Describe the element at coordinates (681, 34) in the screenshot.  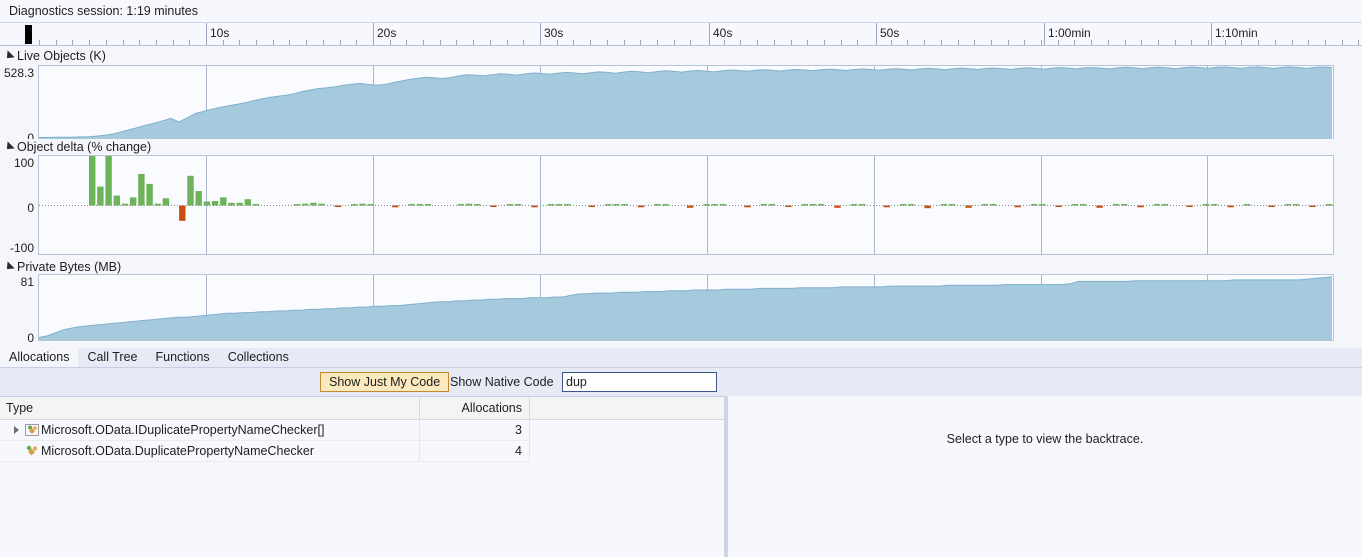
I see `timeline-ruler: 10s 20s 30s 40s 50s 1:00min 1:10min` at that location.